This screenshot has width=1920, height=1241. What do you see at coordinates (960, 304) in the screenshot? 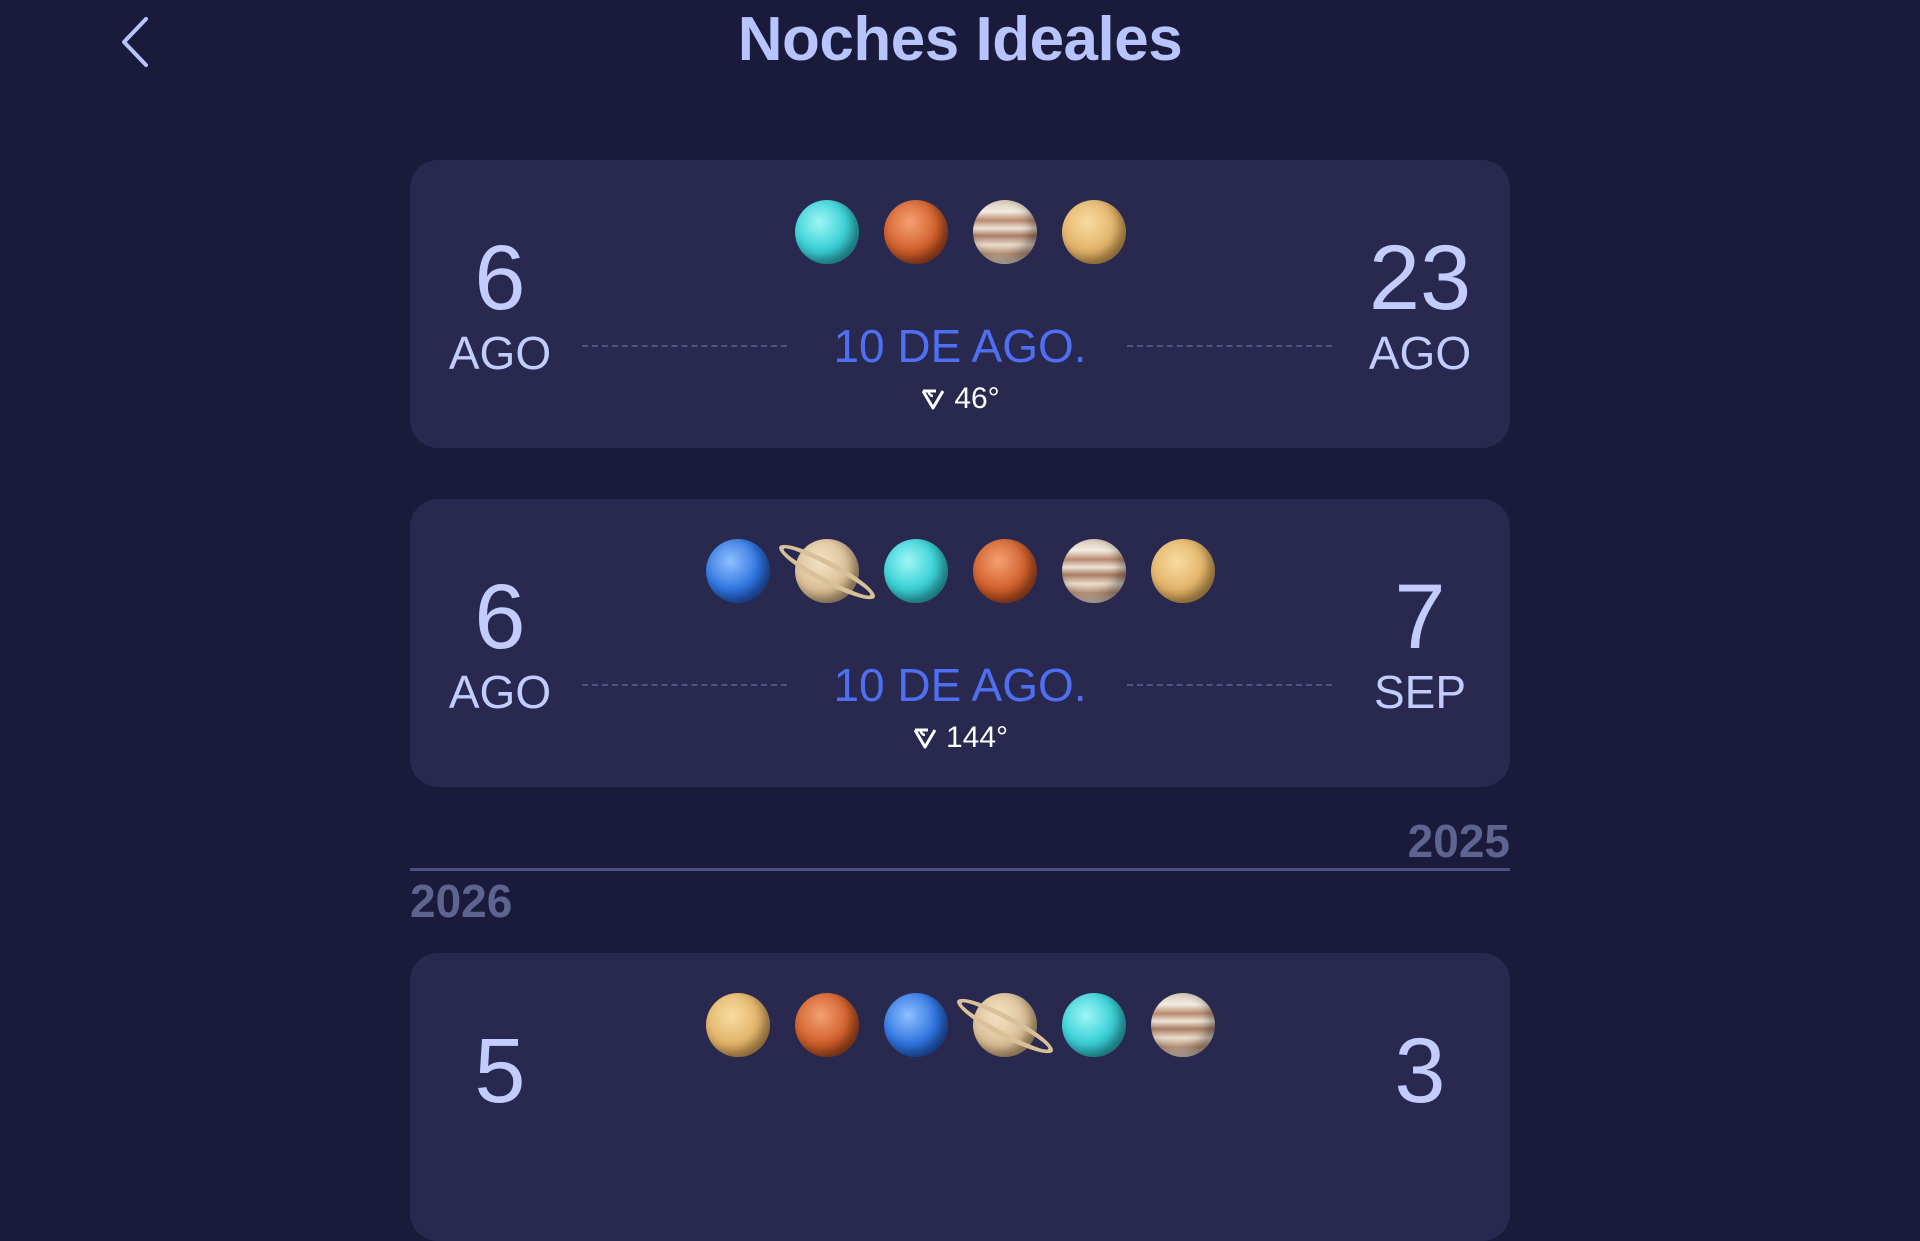
I see `night-card: 6 AGO 10 DE AGO. 23 AGO 46°` at bounding box center [960, 304].